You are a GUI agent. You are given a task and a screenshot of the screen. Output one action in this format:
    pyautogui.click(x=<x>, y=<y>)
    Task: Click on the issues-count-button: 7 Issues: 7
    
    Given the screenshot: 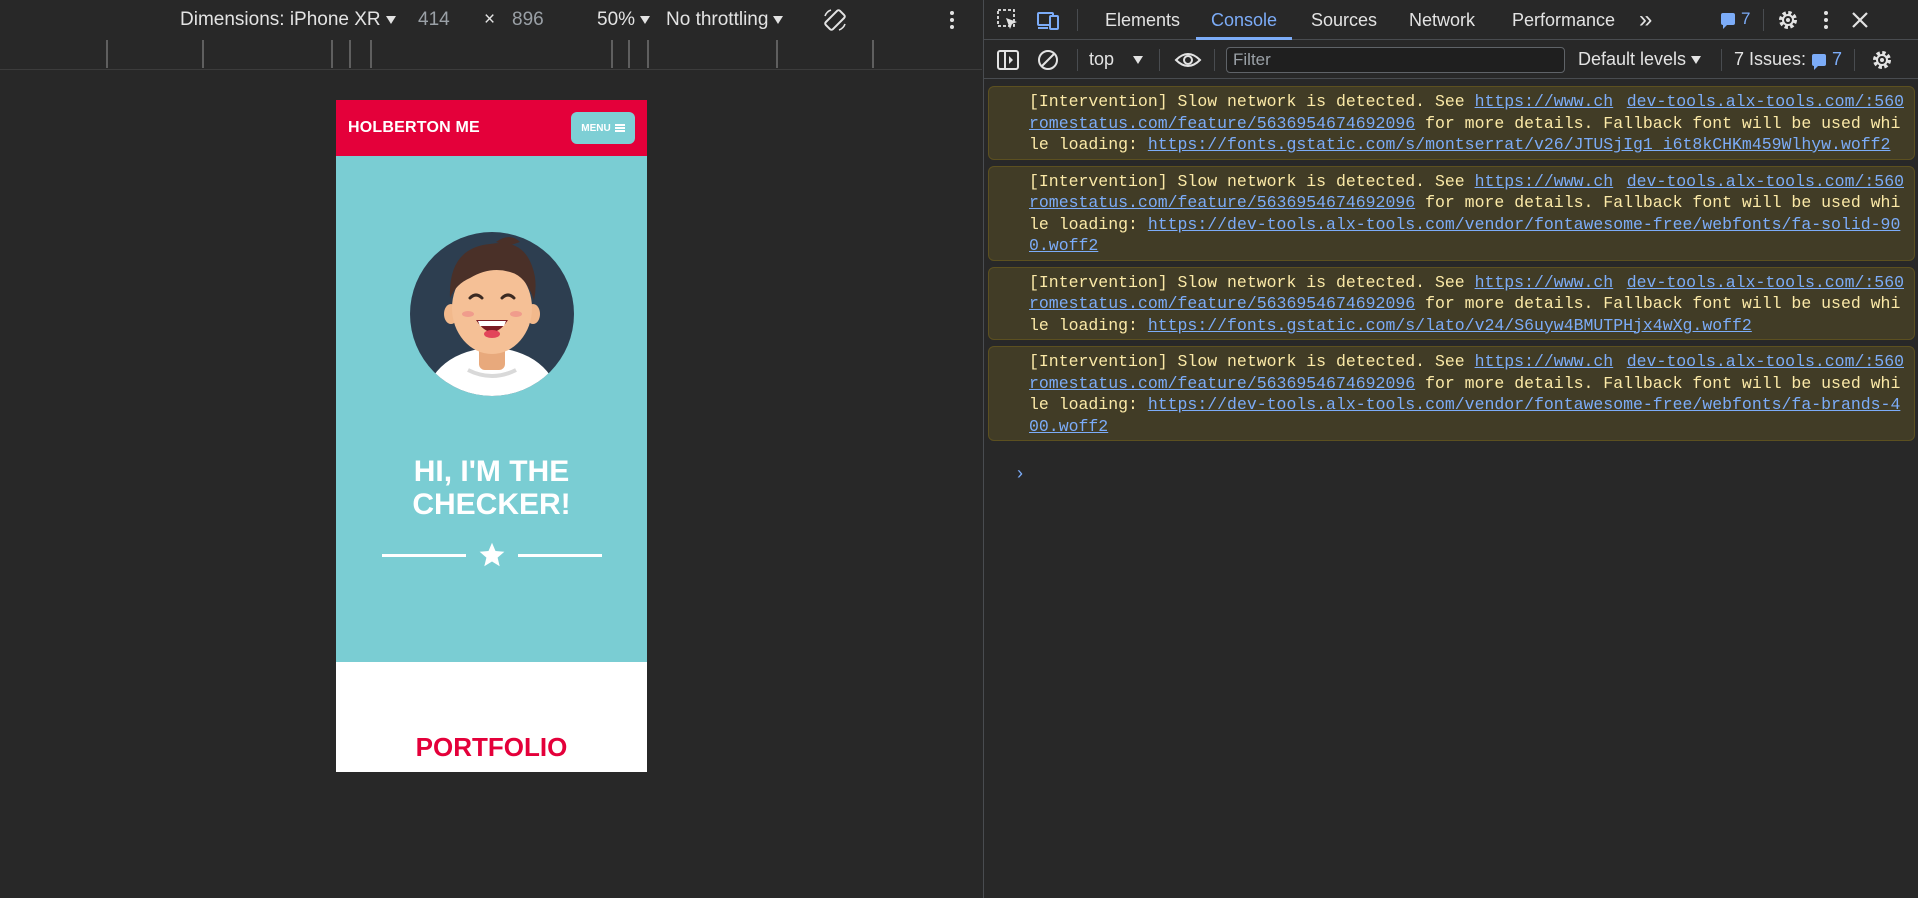 What is the action you would take?
    pyautogui.click(x=1788, y=59)
    